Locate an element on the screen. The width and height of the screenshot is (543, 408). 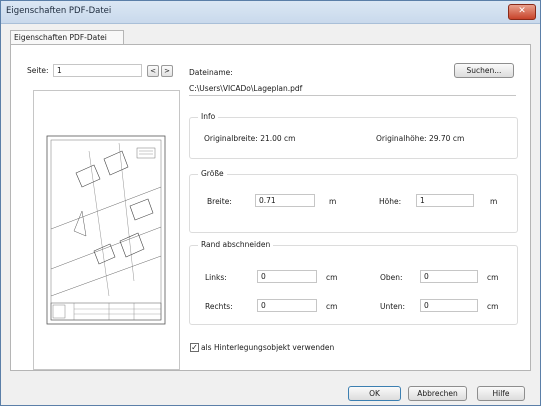
crop-top-unit: cm is located at coordinates (493, 277).